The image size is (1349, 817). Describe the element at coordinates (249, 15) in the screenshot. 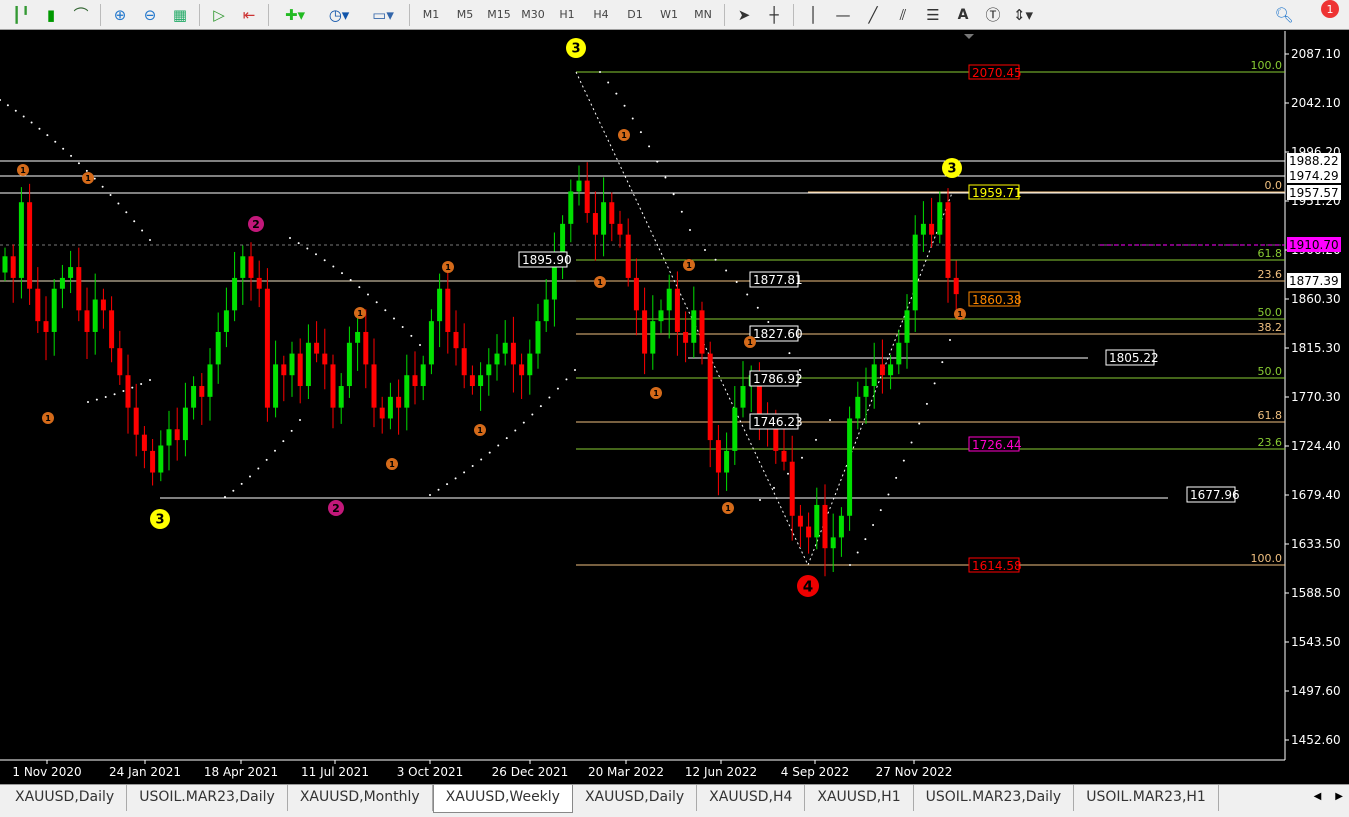

I see `chart-shift-icon: ⇤` at that location.